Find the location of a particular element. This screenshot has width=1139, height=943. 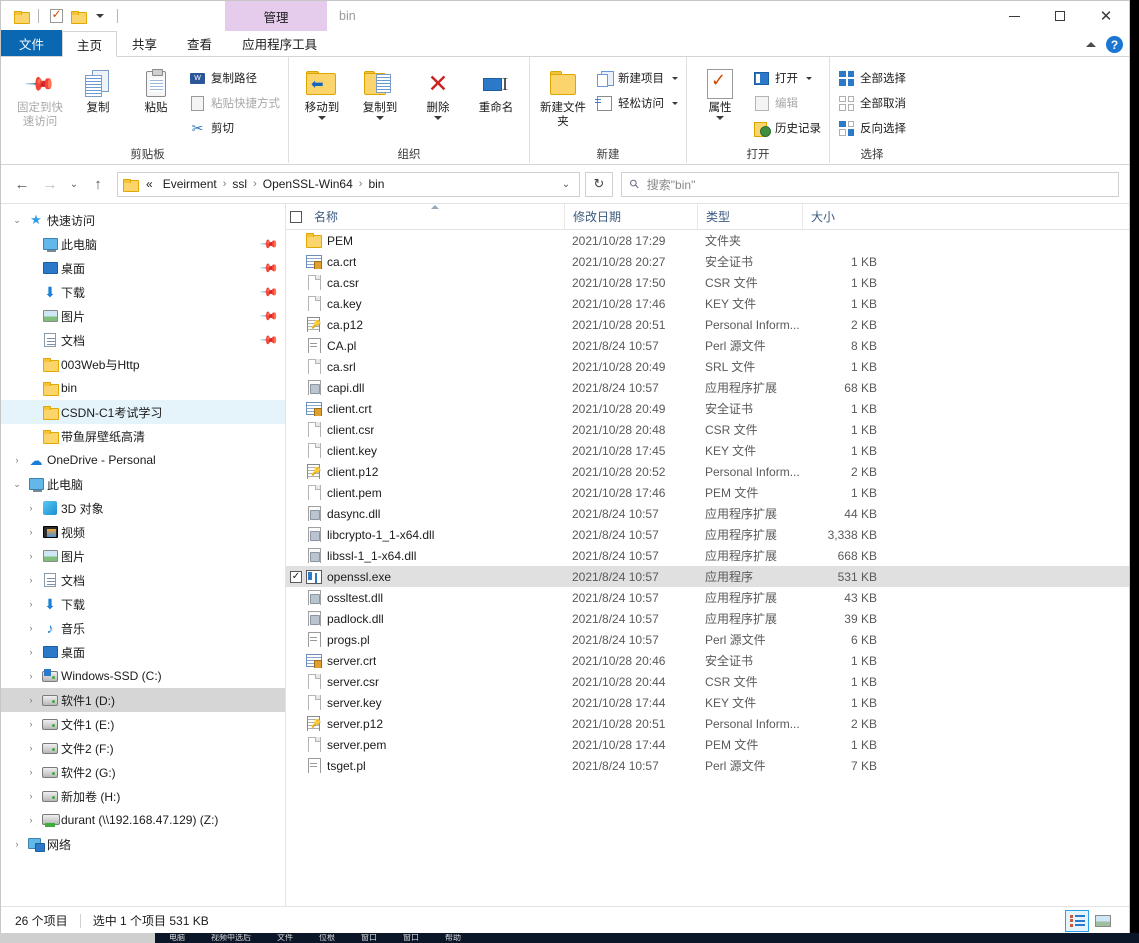

delete-caret-icon is located at coordinates (438, 118).